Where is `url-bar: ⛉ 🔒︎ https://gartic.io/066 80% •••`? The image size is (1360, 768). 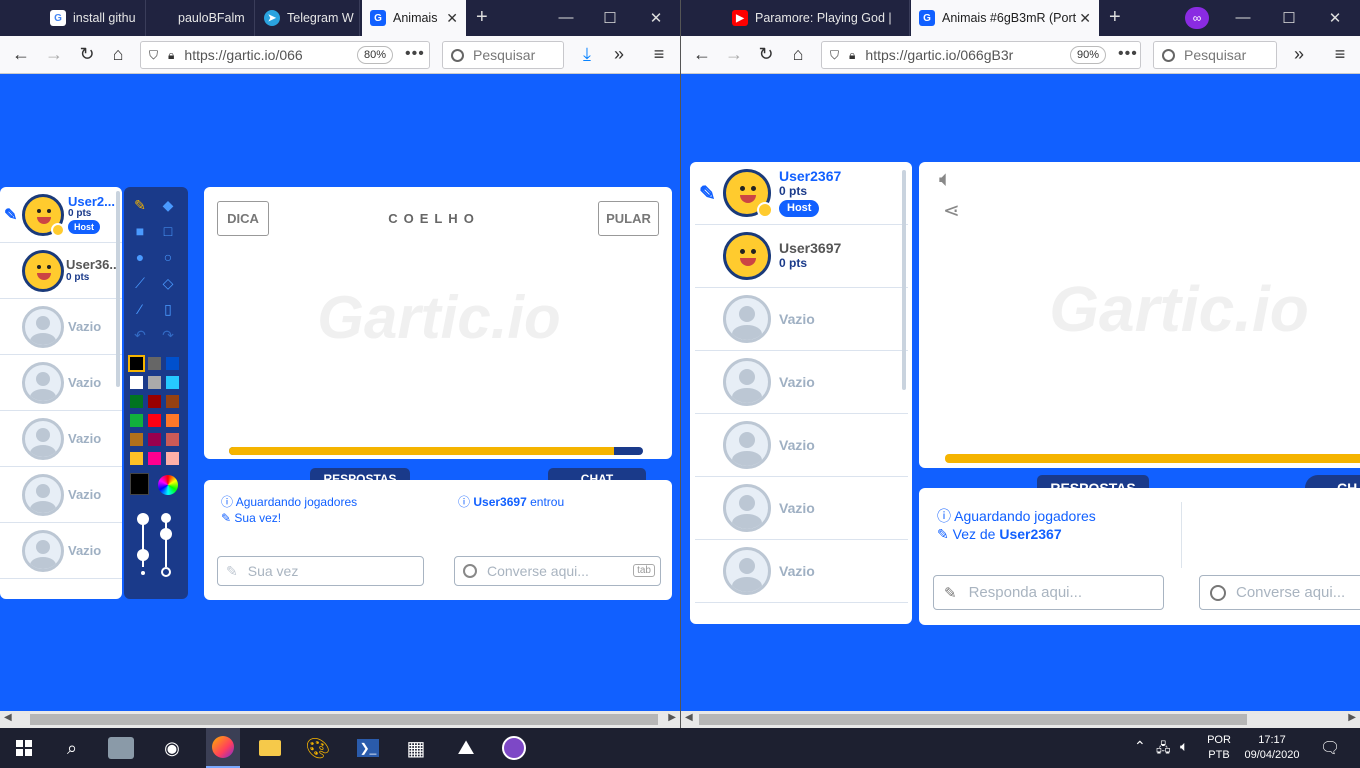 url-bar: ⛉ 🔒︎ https://gartic.io/066 80% ••• is located at coordinates (285, 55).